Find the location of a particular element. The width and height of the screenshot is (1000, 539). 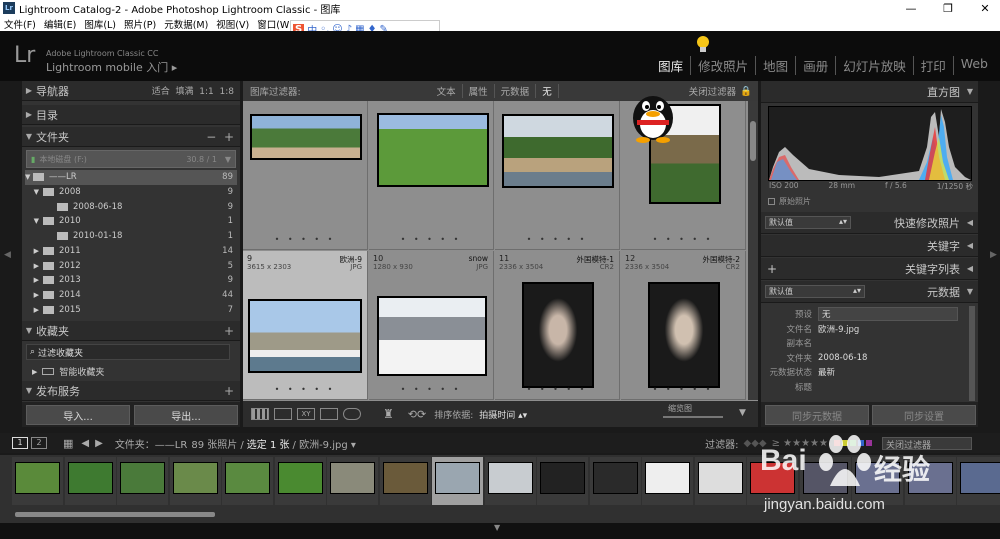

grid-scrollbar is located at coordinates (753, 250).